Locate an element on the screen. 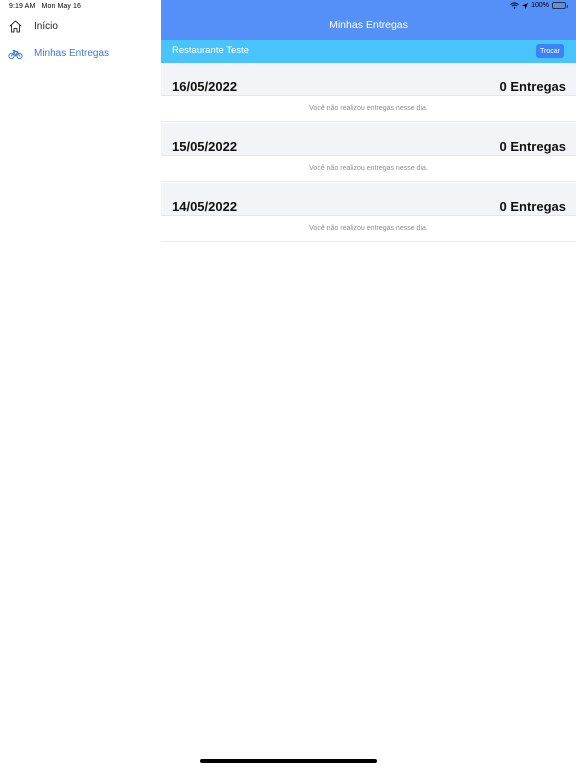  status-indicators: 100% is located at coordinates (539, 5).